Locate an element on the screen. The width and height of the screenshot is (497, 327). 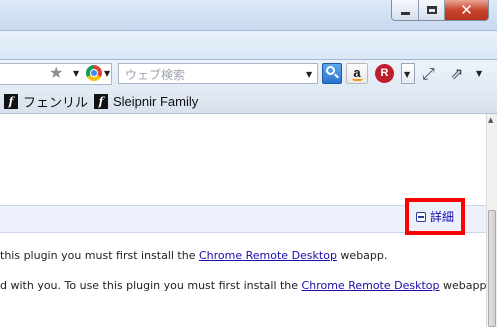
chevron-down-icon: ▼ is located at coordinates (407, 74).